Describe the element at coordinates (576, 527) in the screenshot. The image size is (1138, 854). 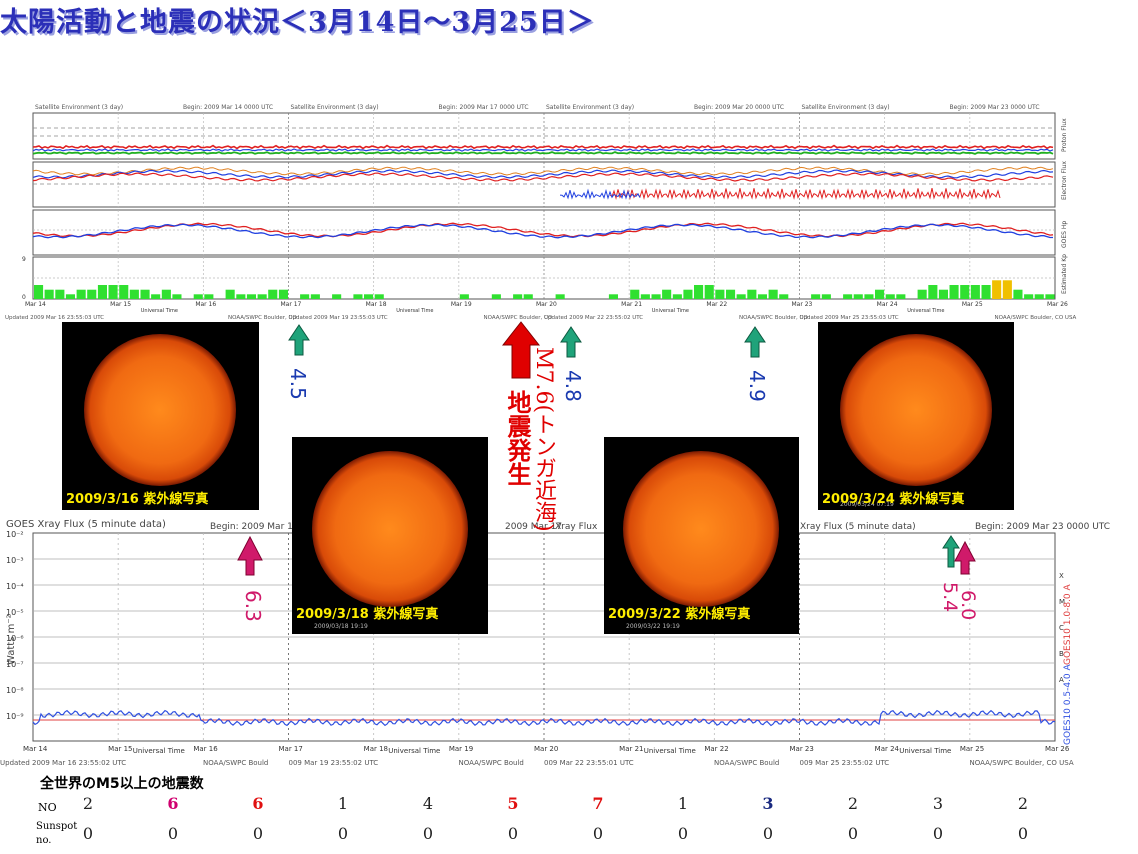
I see `xray-begin-label: Xray Flux` at that location.